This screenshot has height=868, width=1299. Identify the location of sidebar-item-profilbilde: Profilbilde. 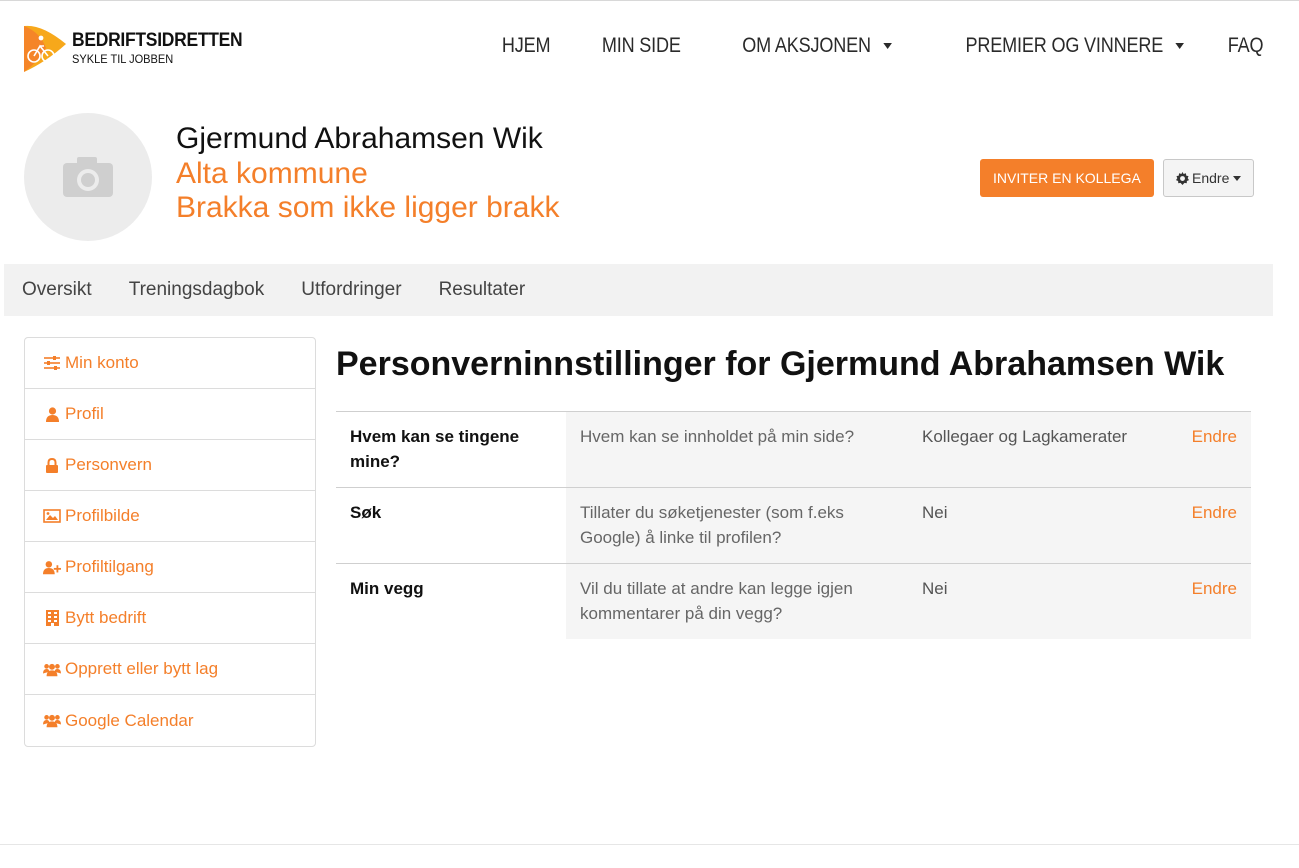
(170, 516).